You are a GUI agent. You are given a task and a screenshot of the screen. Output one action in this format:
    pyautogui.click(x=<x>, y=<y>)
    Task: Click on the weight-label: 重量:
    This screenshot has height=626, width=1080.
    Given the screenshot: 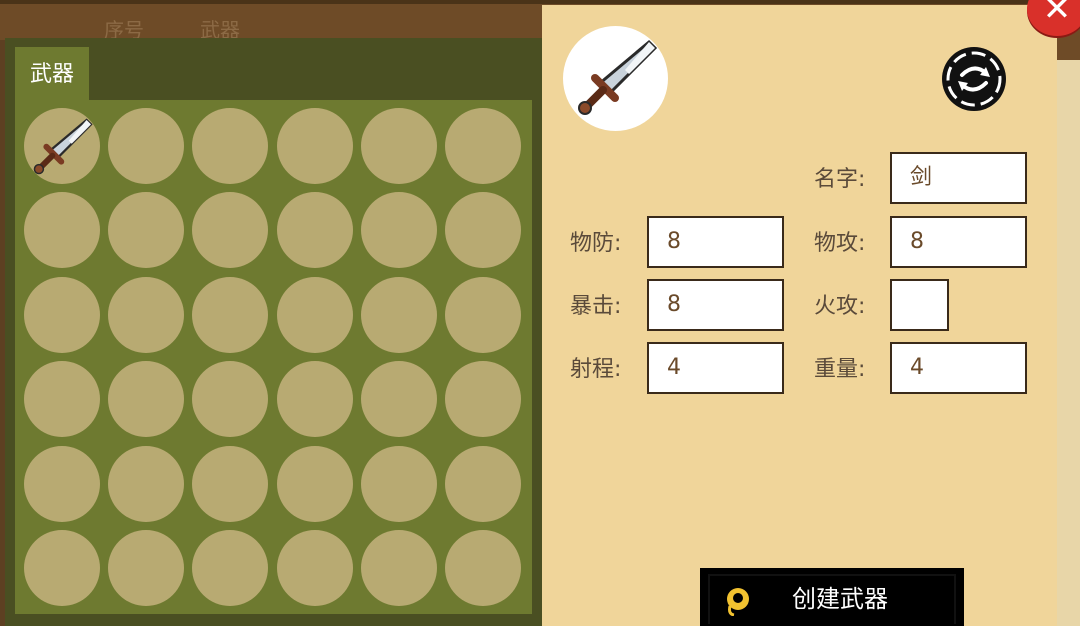 What is the action you would take?
    pyautogui.click(x=840, y=369)
    